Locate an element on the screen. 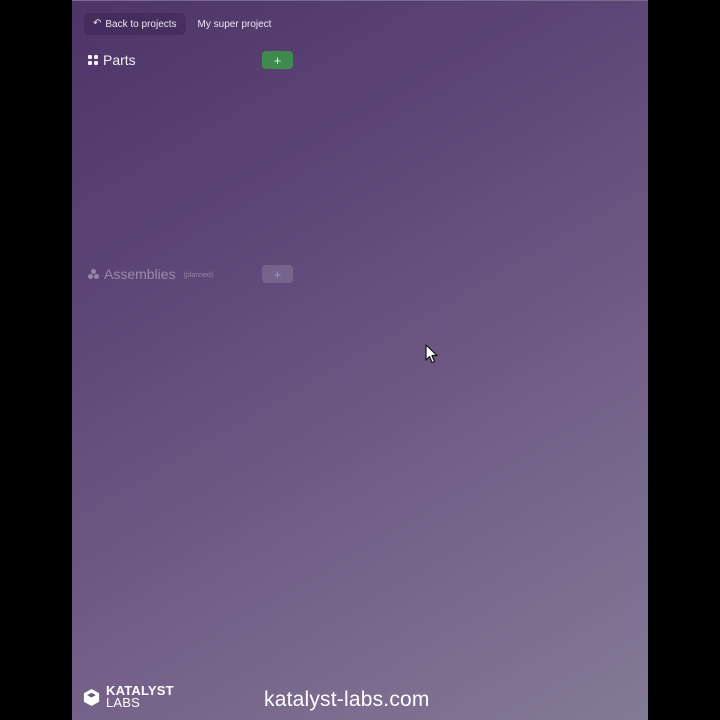 The width and height of the screenshot is (720, 720). assemblies-title: Assemblies is located at coordinates (140, 274).